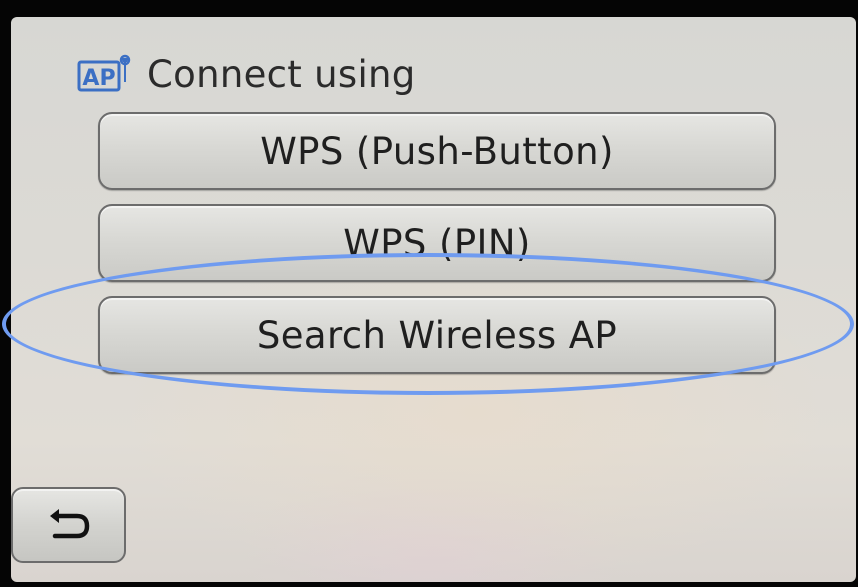 The image size is (858, 587). I want to click on back-button, so click(68, 525).